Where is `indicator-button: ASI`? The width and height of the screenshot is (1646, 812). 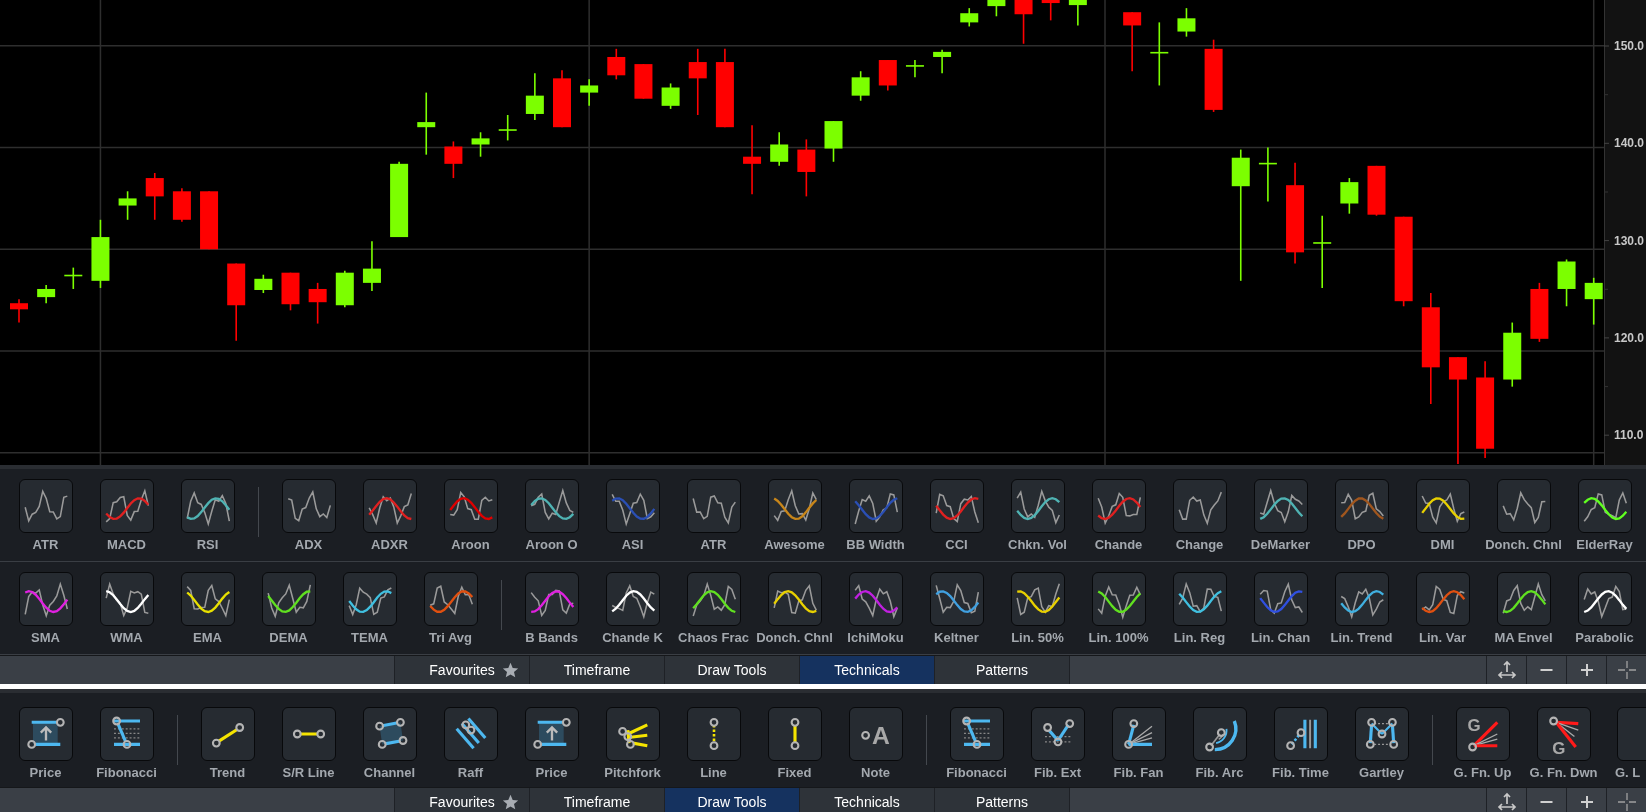 indicator-button: ASI is located at coordinates (632, 520).